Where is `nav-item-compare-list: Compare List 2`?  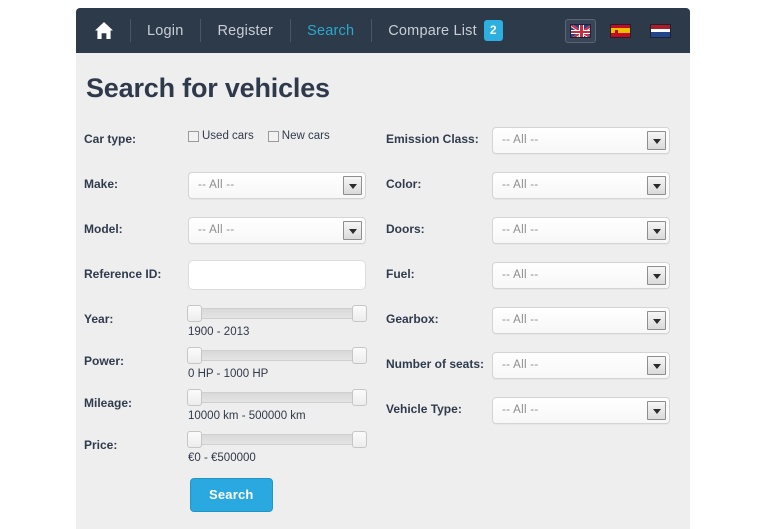 nav-item-compare-list: Compare List 2 is located at coordinates (445, 30).